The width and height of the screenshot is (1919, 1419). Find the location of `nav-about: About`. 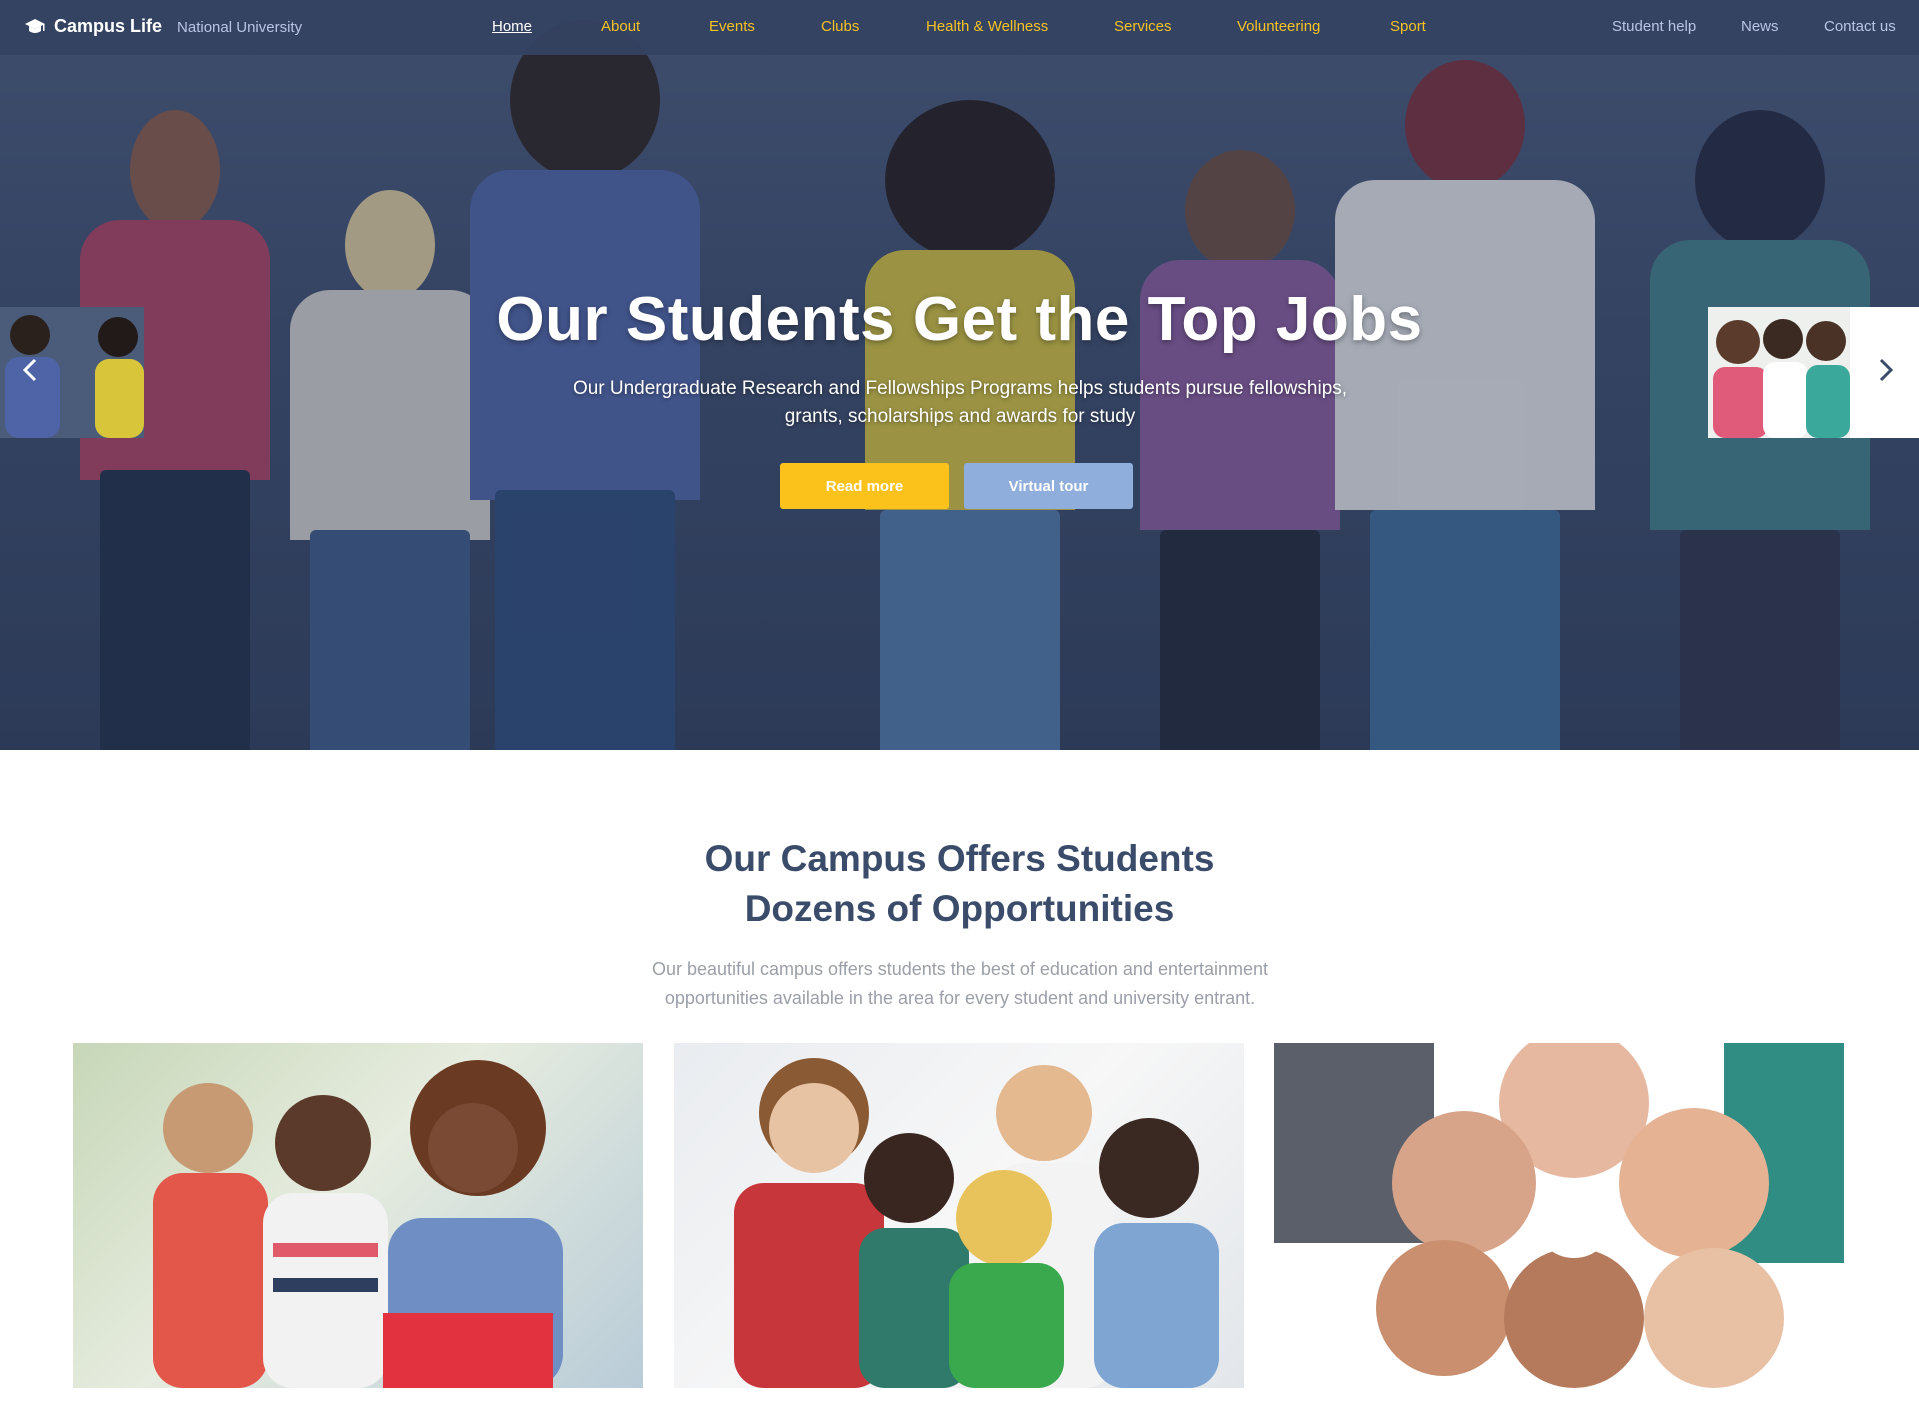

nav-about: About is located at coordinates (620, 26).